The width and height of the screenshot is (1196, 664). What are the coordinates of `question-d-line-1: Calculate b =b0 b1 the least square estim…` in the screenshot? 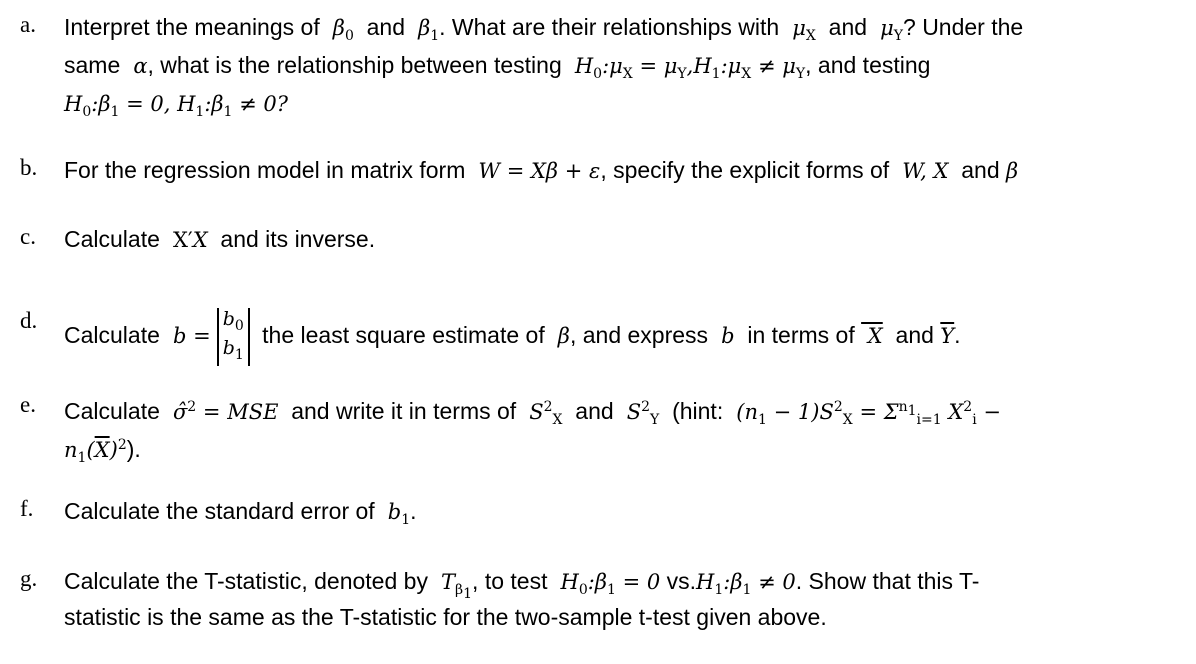 It's located at (512, 337).